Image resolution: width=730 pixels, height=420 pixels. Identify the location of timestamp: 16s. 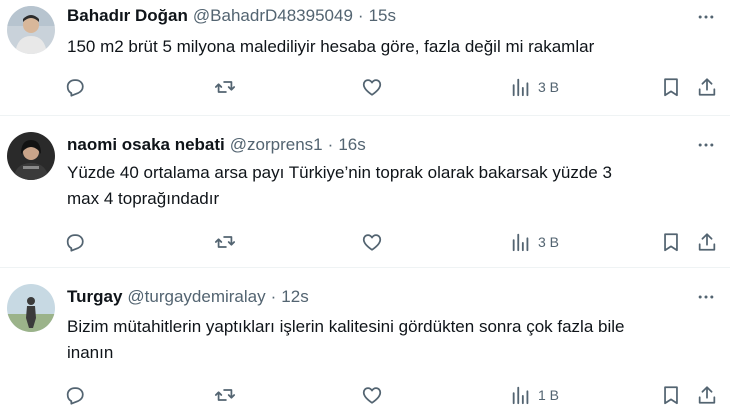
(351, 145).